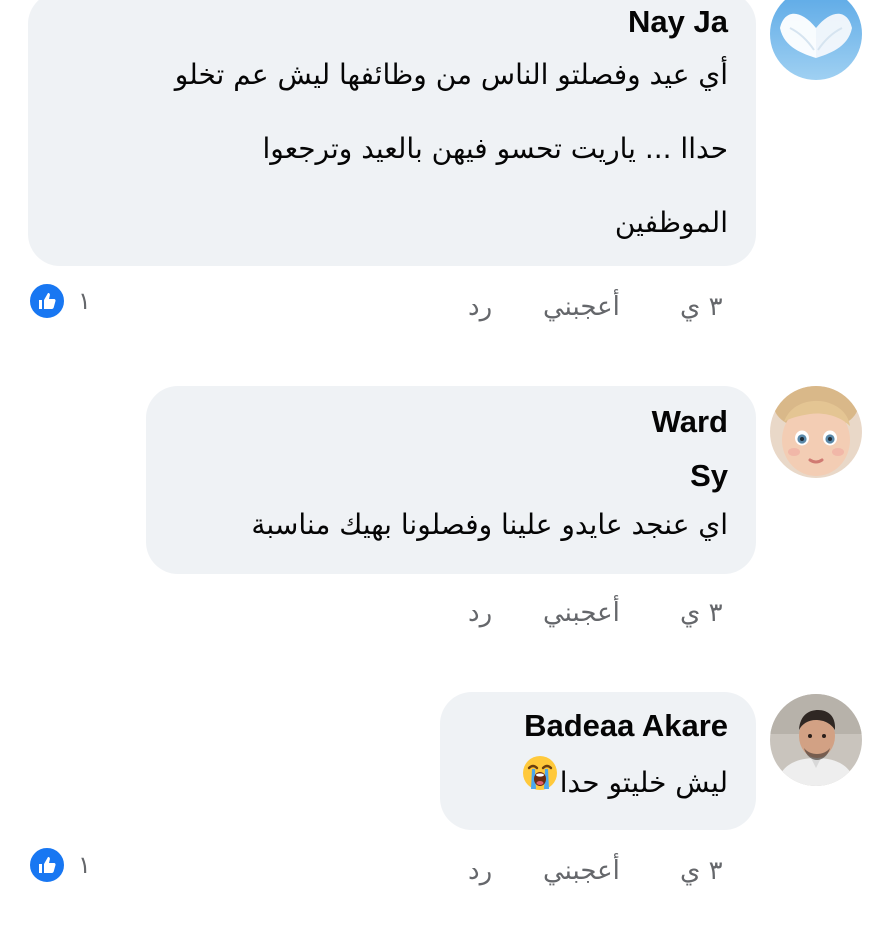 The width and height of the screenshot is (870, 928). I want to click on comment-author: Nay Ja, so click(678, 22).